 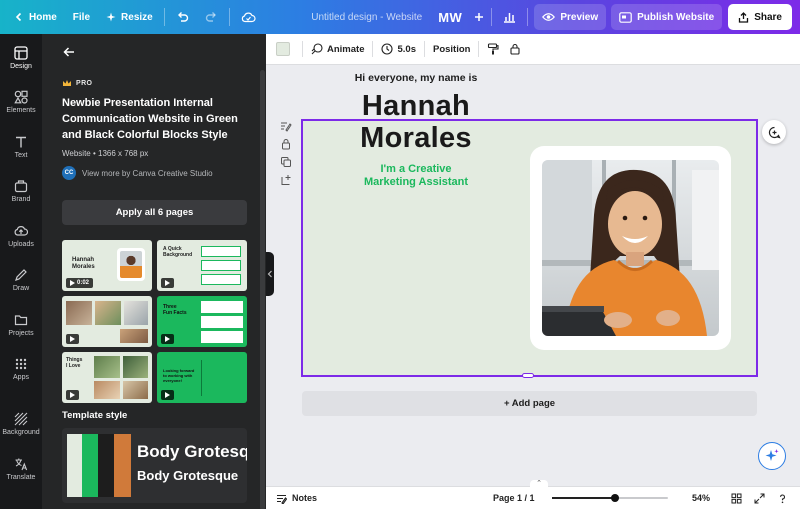 What do you see at coordinates (21, 244) in the screenshot?
I see `rail-label-uploads: Uploads` at bounding box center [21, 244].